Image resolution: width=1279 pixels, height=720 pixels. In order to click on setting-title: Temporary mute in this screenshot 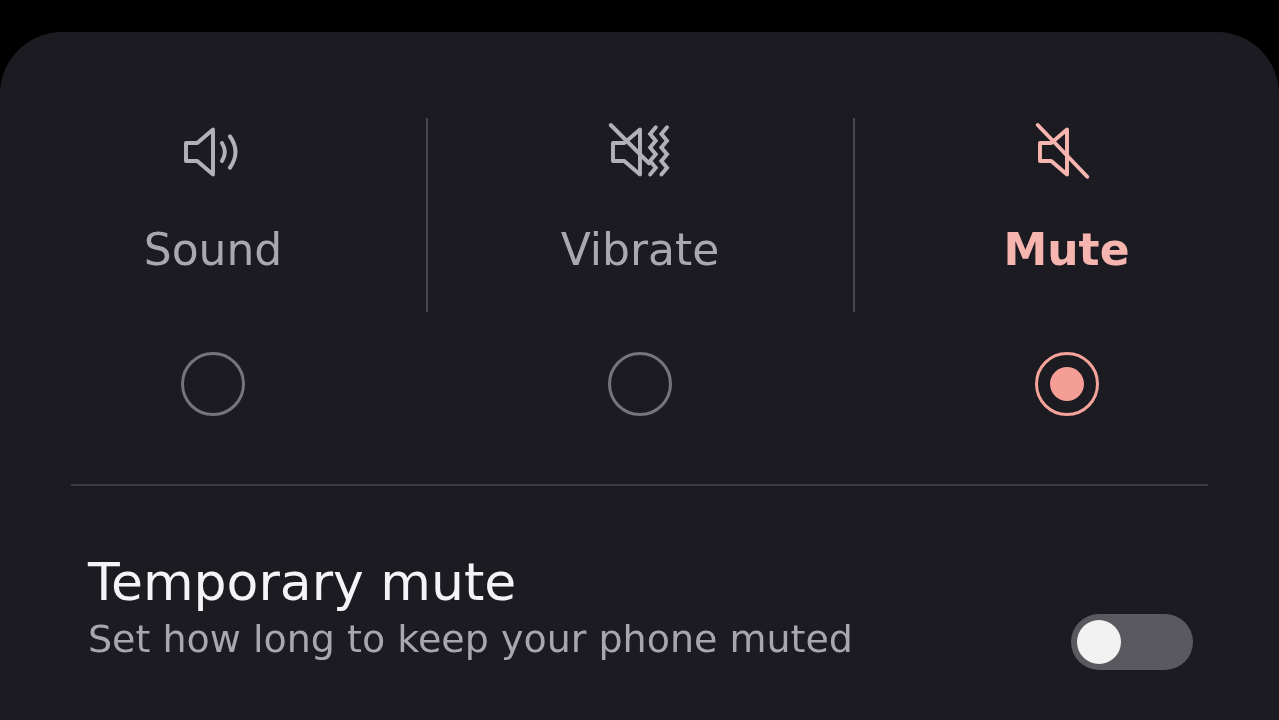, I will do `click(303, 582)`.